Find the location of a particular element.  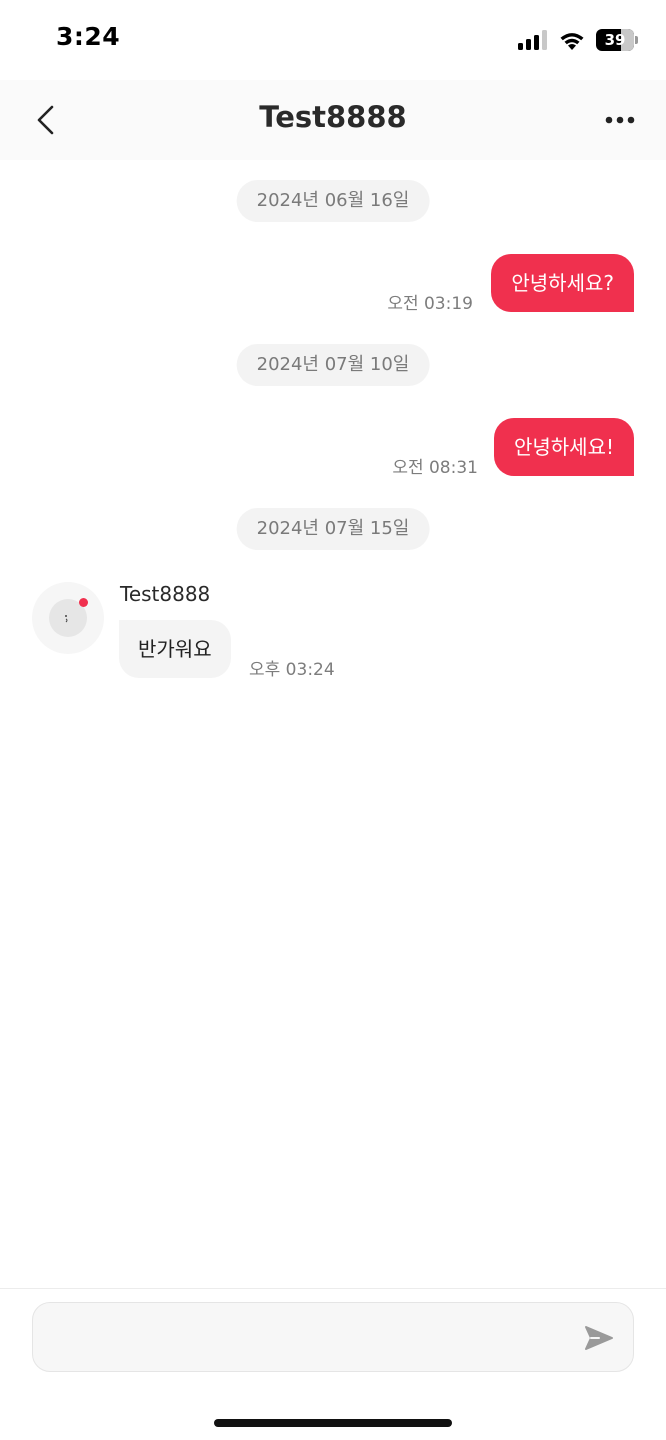

signal-icon is located at coordinates (532, 40).